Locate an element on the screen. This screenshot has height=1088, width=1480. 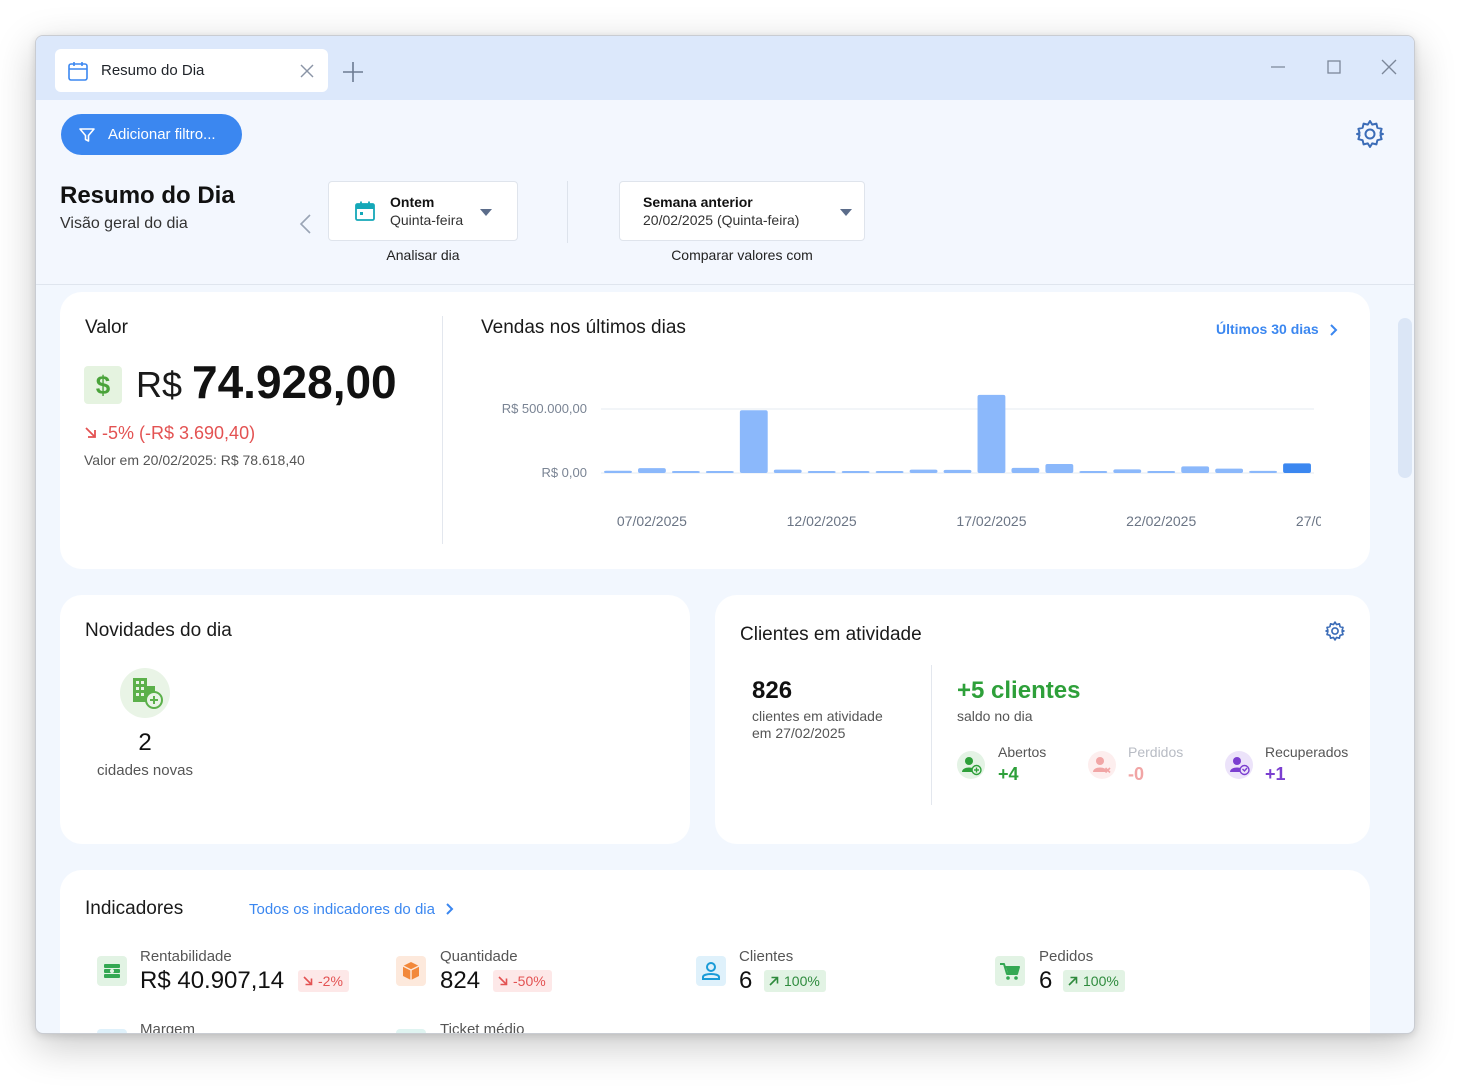
y-tick-label: R$ 0,00 is located at coordinates (564, 472).